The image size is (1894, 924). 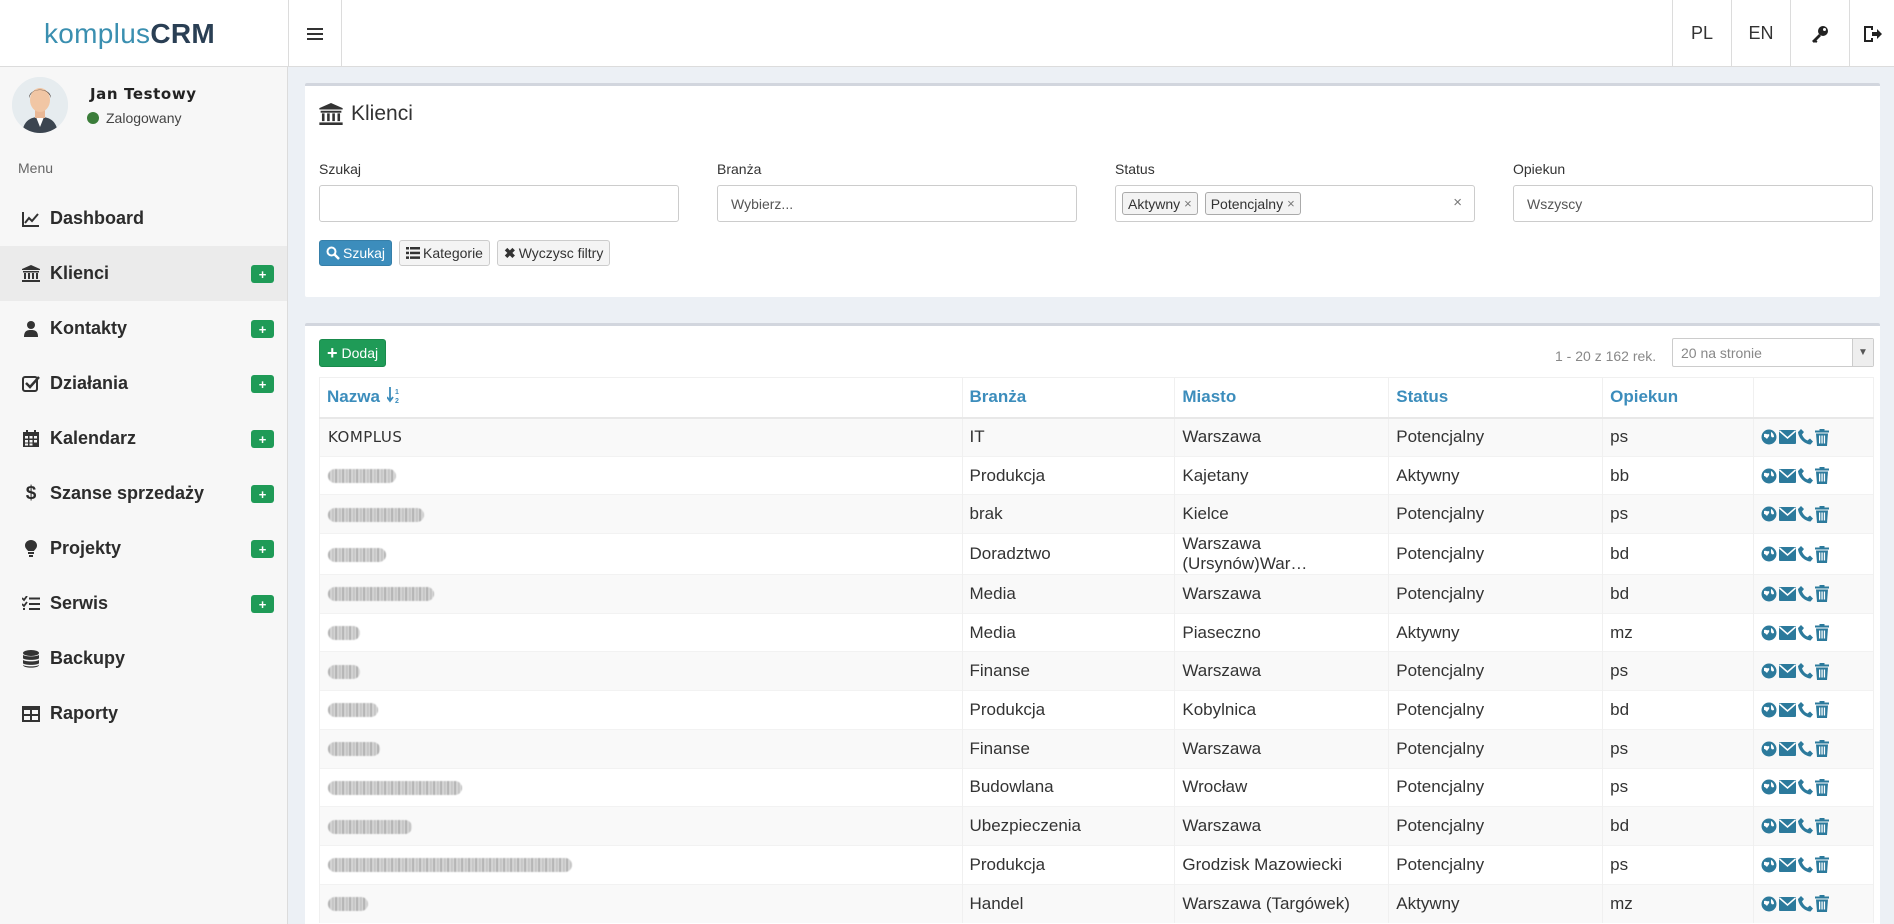 I want to click on cell-nazwa: KOMPLUS, so click(x=641, y=437).